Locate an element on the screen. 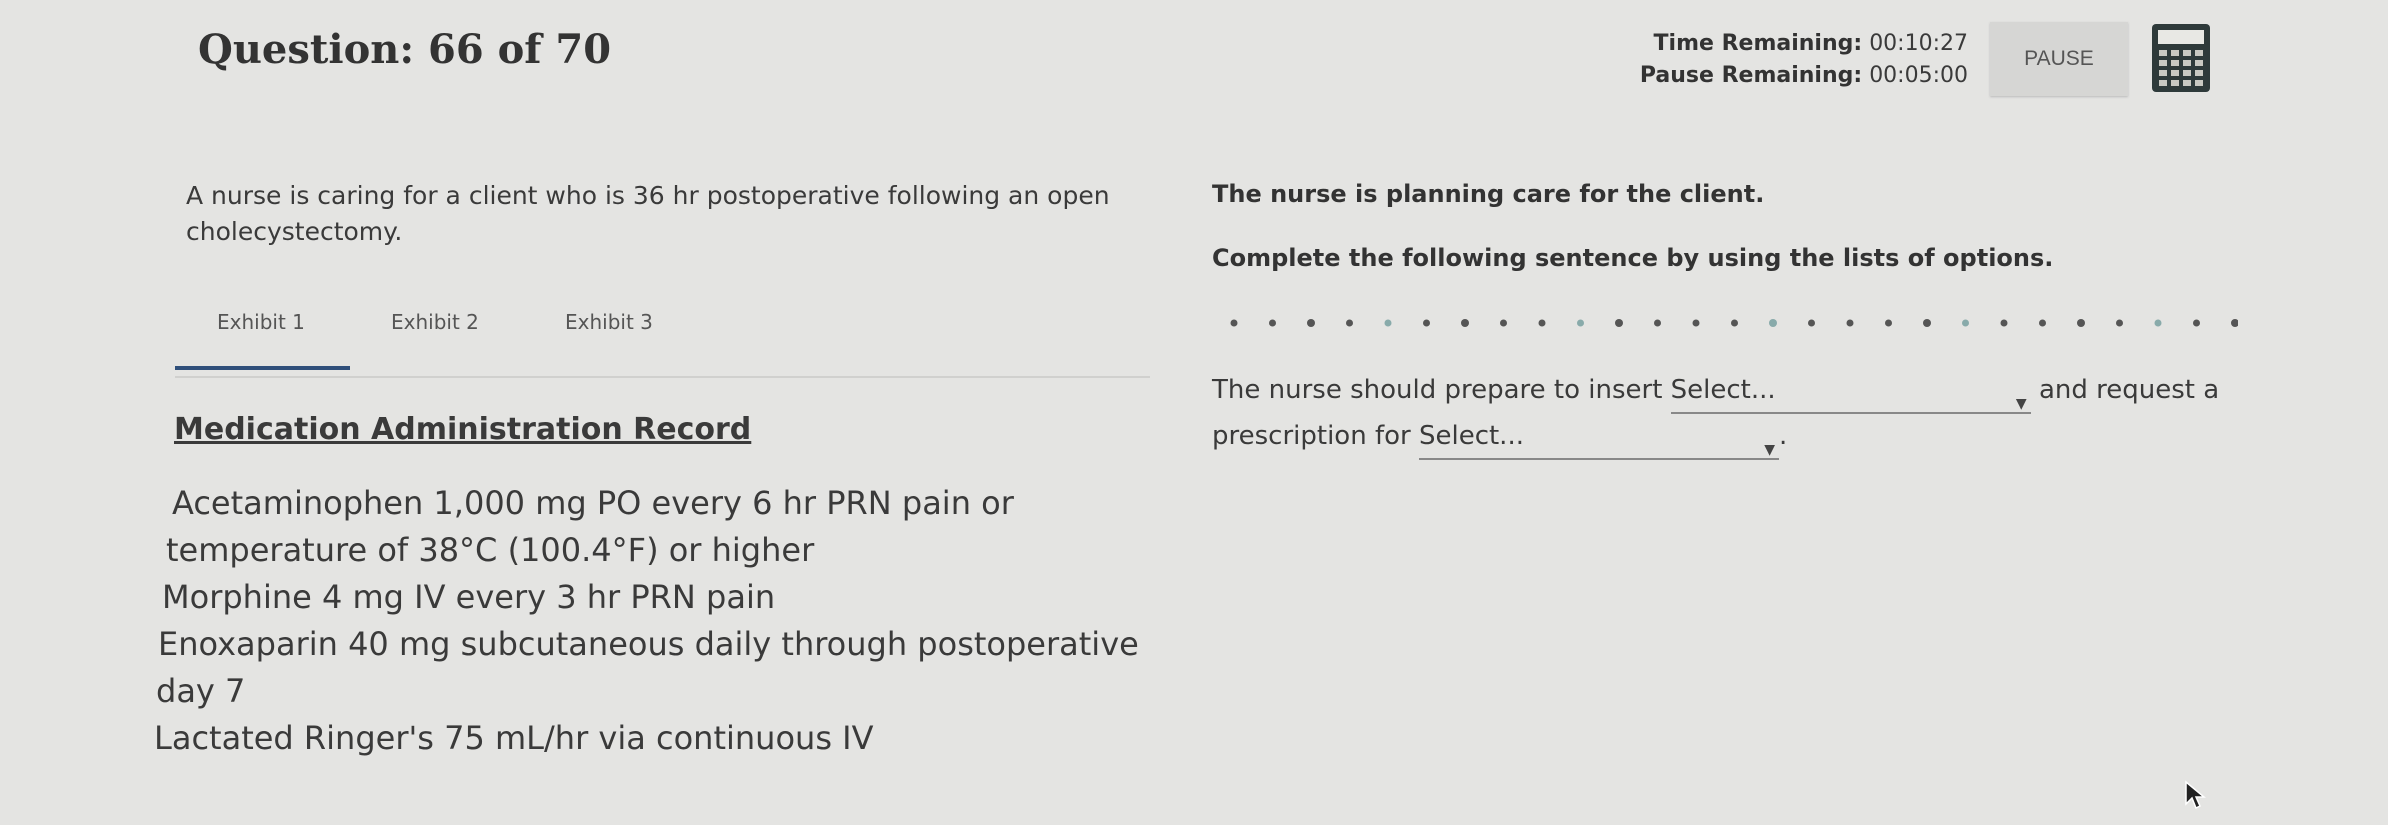 The image size is (2388, 825). sentence-end: . is located at coordinates (1783, 436).